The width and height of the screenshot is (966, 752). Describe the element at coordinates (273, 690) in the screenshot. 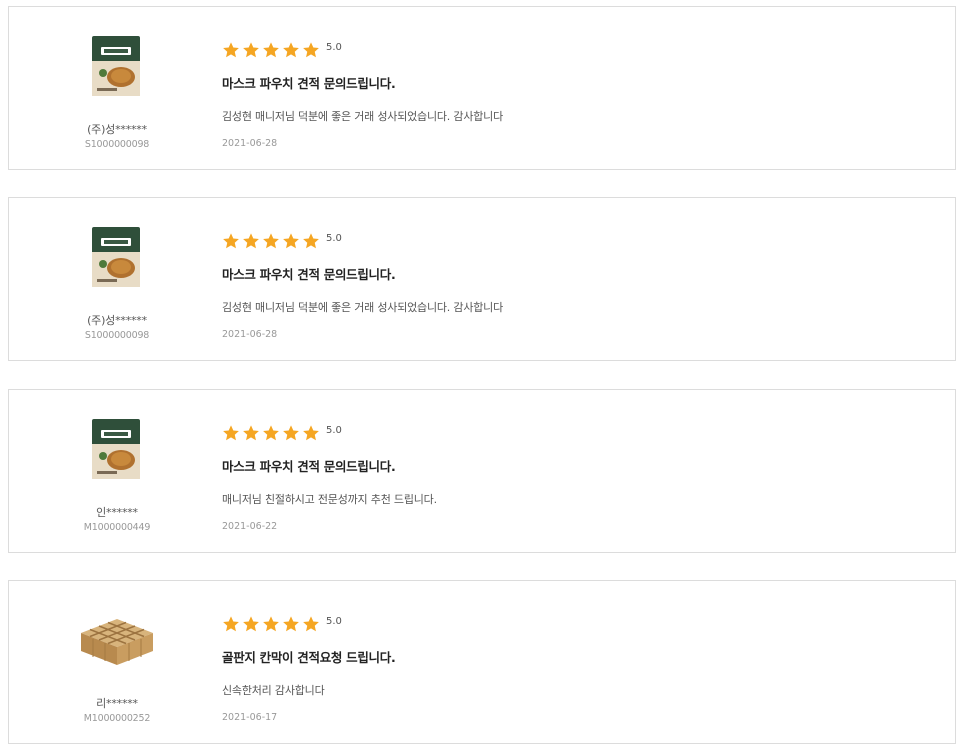

I see `review-body: 신속한처리 감사합니다` at that location.